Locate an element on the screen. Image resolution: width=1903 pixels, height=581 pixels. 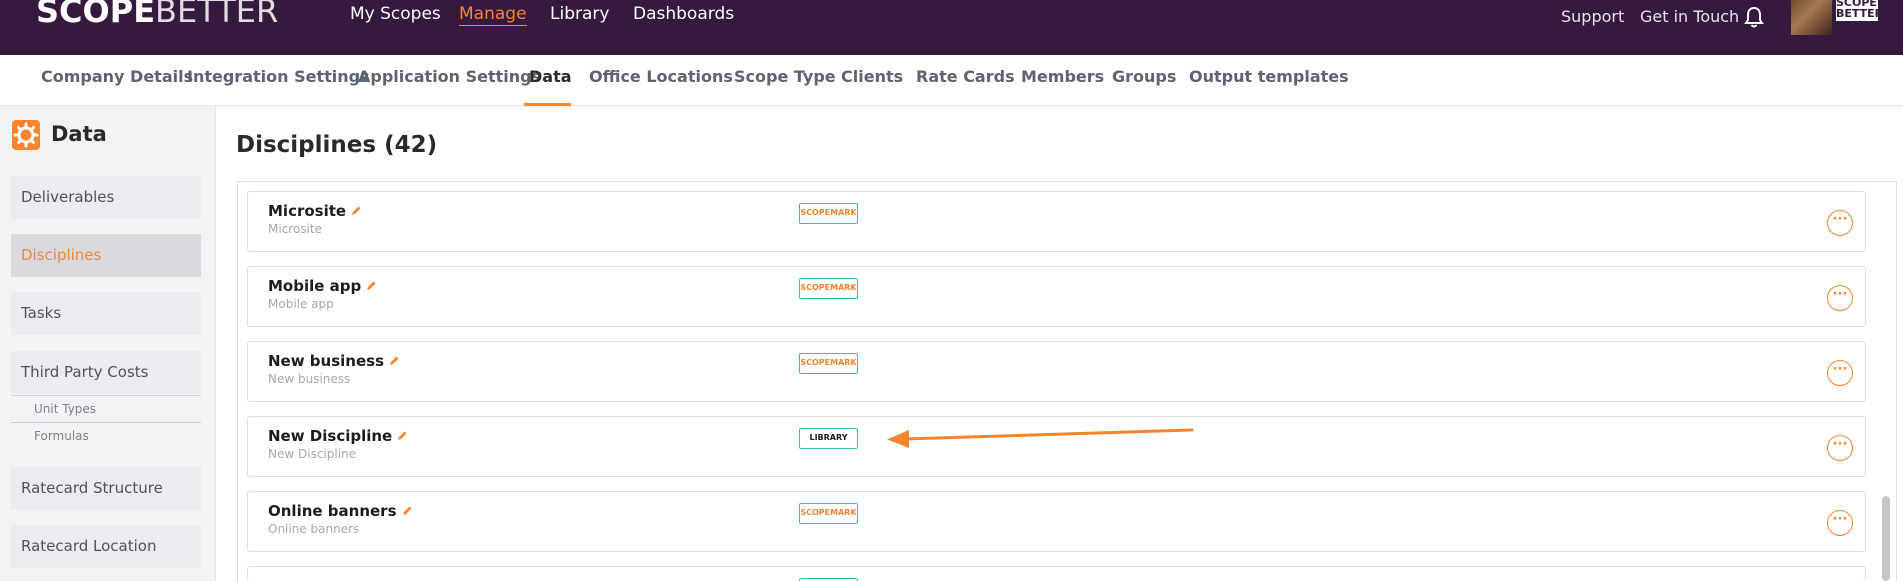
discipline-name-text: Online banners is located at coordinates (332, 511).